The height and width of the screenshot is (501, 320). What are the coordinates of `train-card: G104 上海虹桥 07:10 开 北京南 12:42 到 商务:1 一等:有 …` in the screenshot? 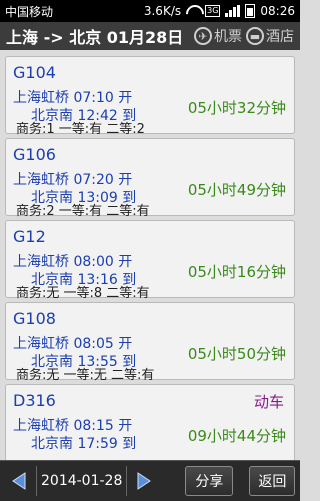 It's located at (150, 96).